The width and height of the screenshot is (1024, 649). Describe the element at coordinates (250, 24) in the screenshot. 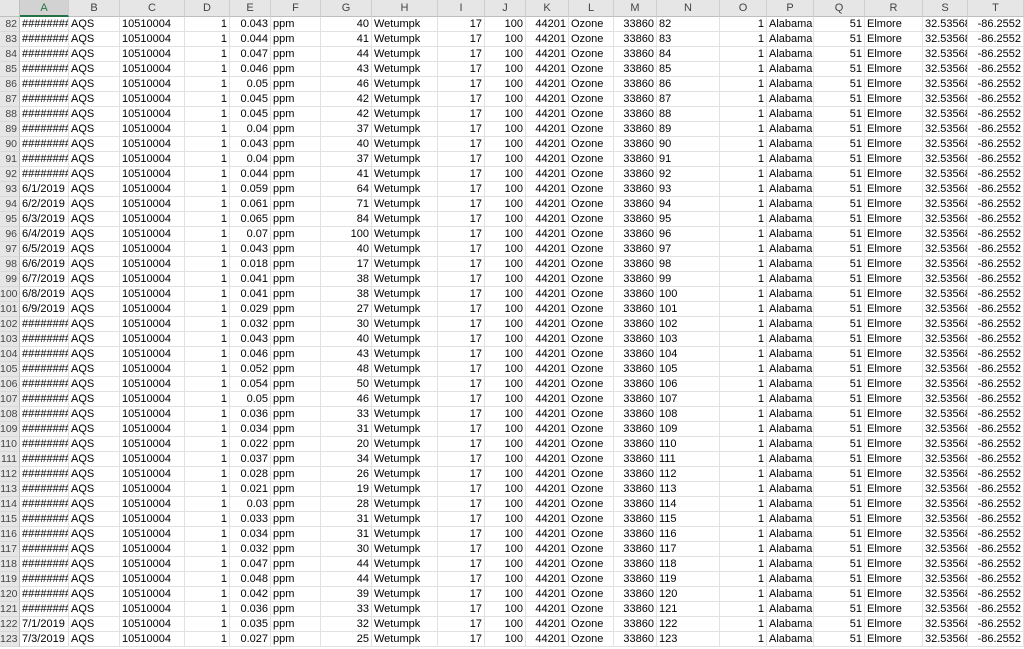

I see `cell-e: 0.043` at that location.